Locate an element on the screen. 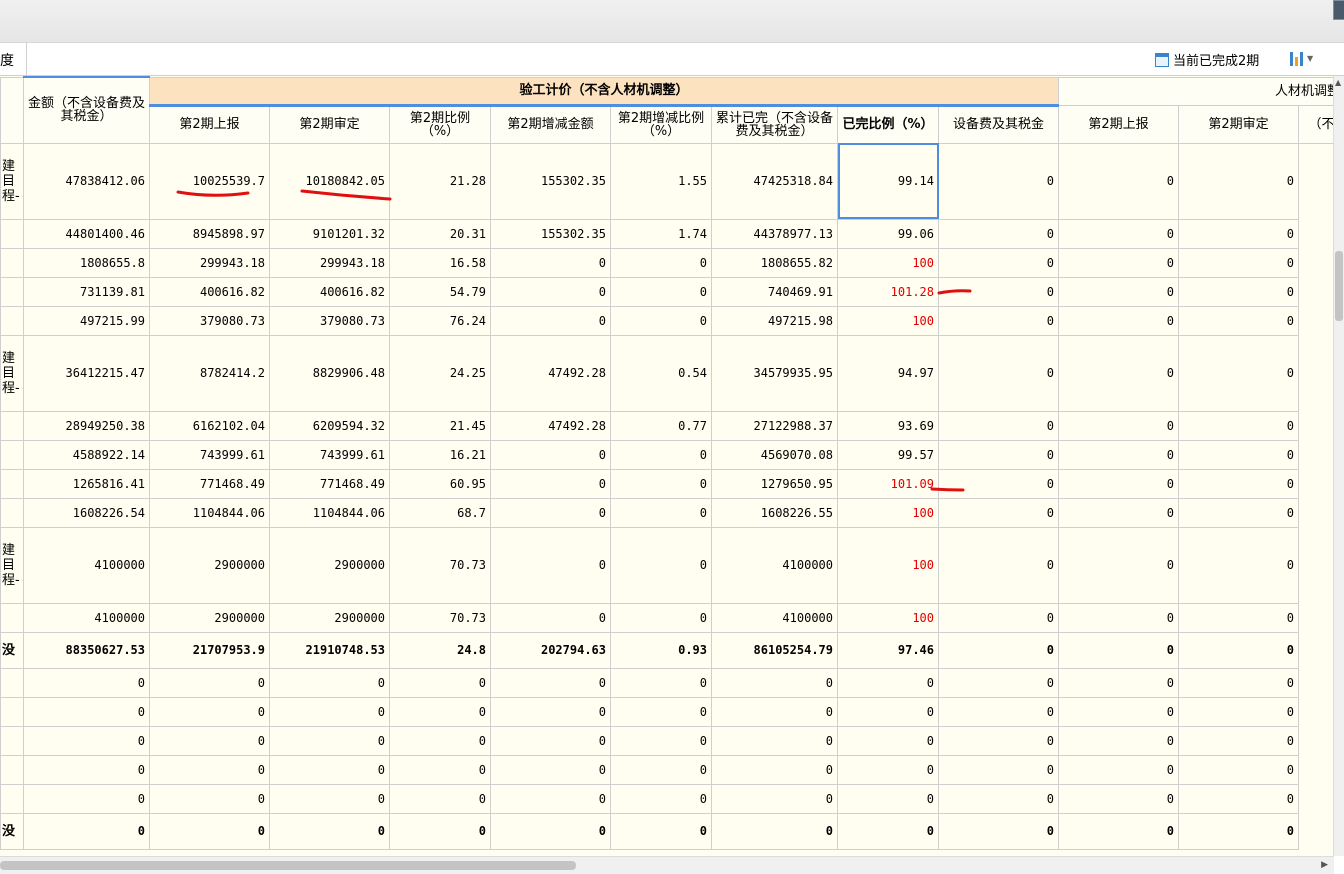 This screenshot has height=874, width=1344. table-cell: 76.24 is located at coordinates (440, 320).